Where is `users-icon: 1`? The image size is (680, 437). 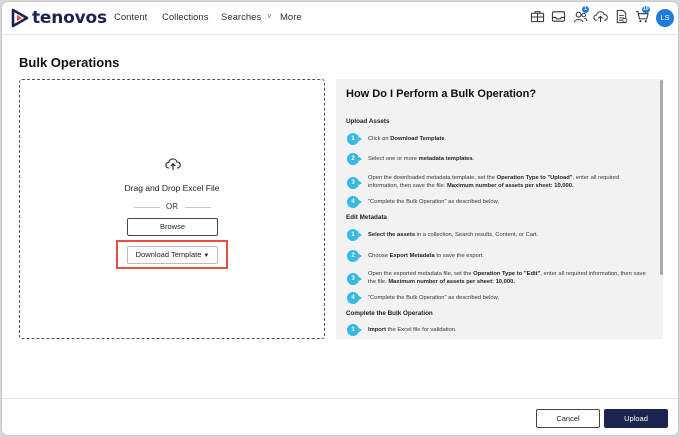 users-icon: 1 is located at coordinates (581, 15).